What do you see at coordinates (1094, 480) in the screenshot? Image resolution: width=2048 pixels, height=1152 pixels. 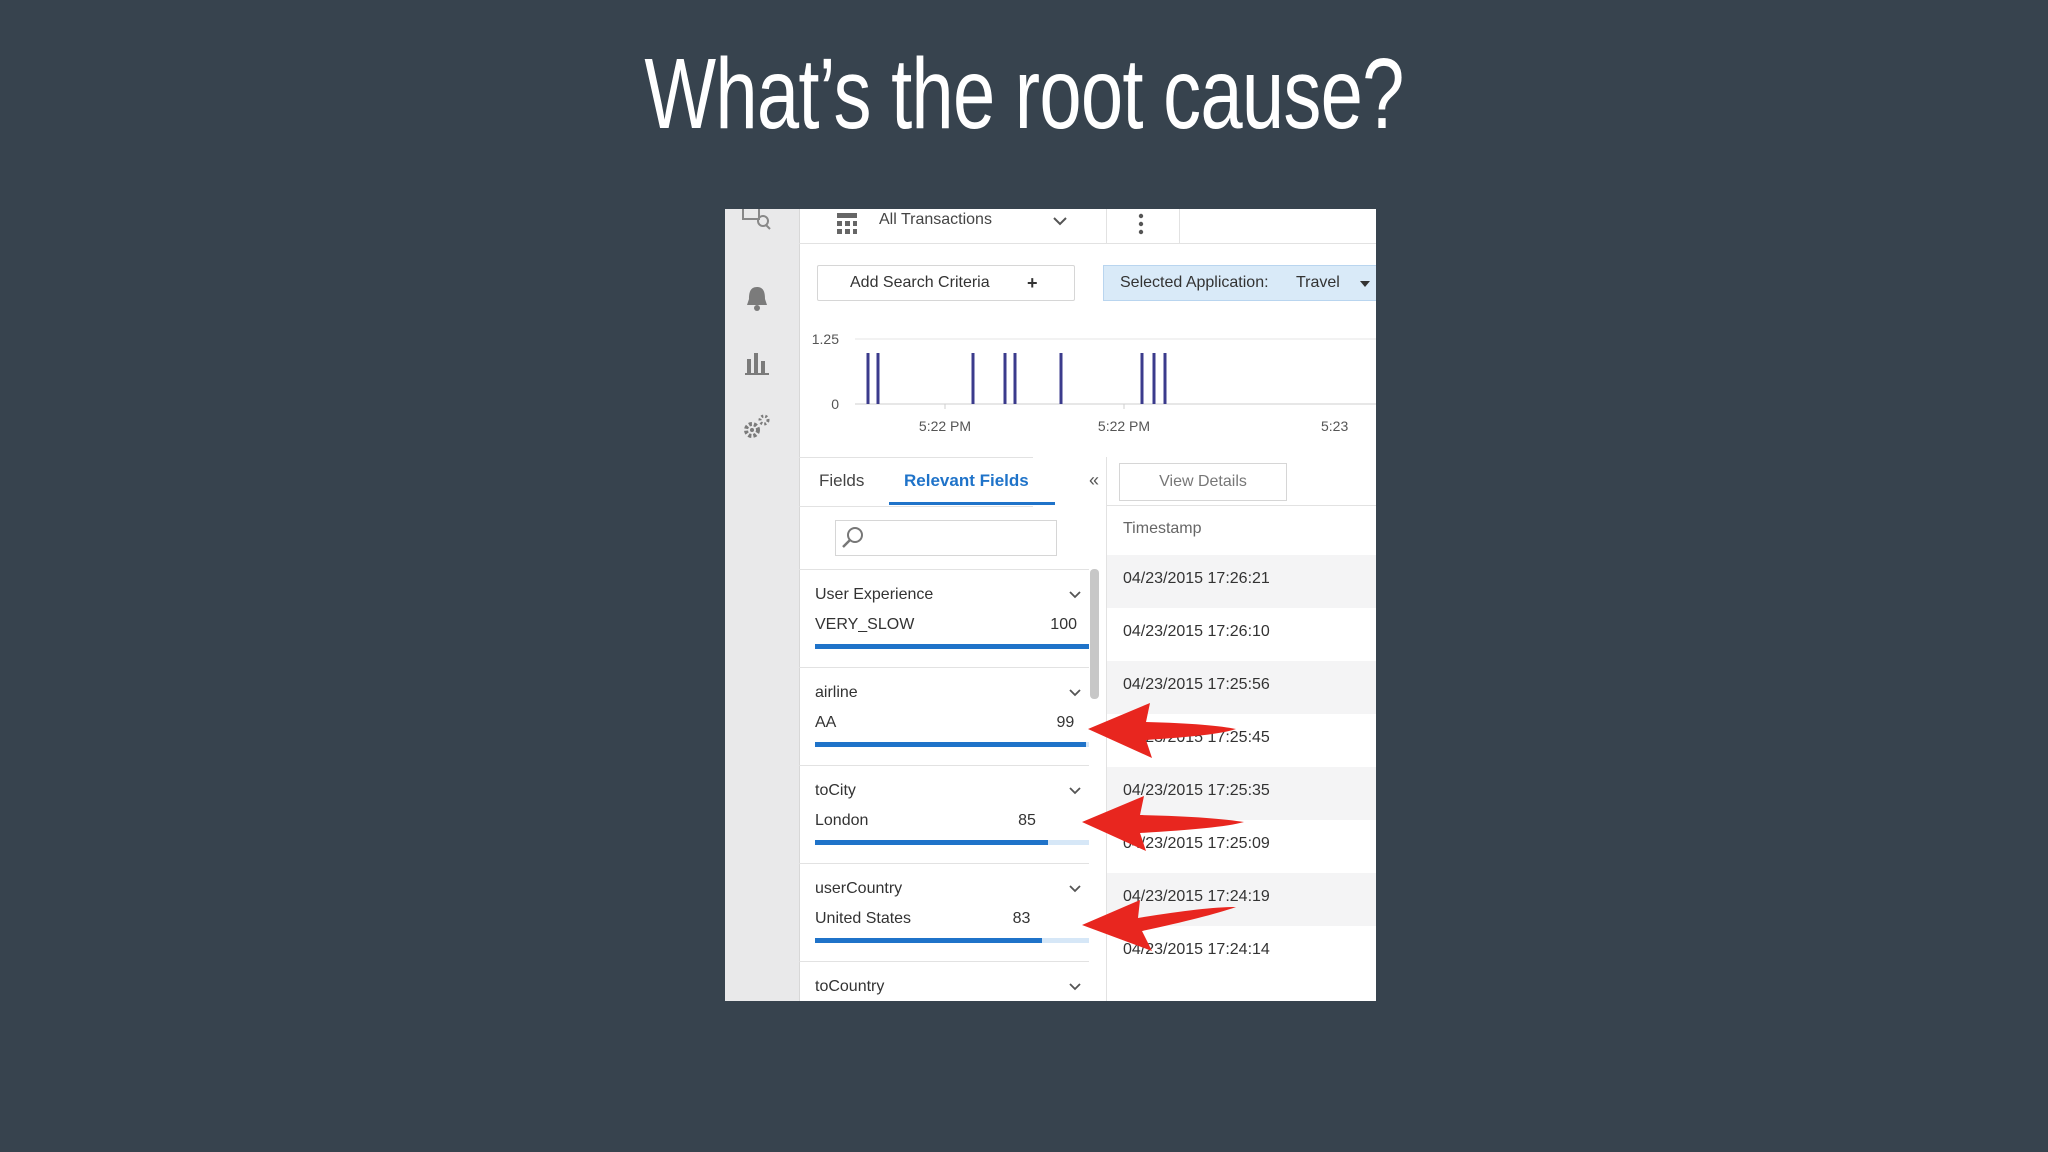 I see `collapse-panel-icon: «` at bounding box center [1094, 480].